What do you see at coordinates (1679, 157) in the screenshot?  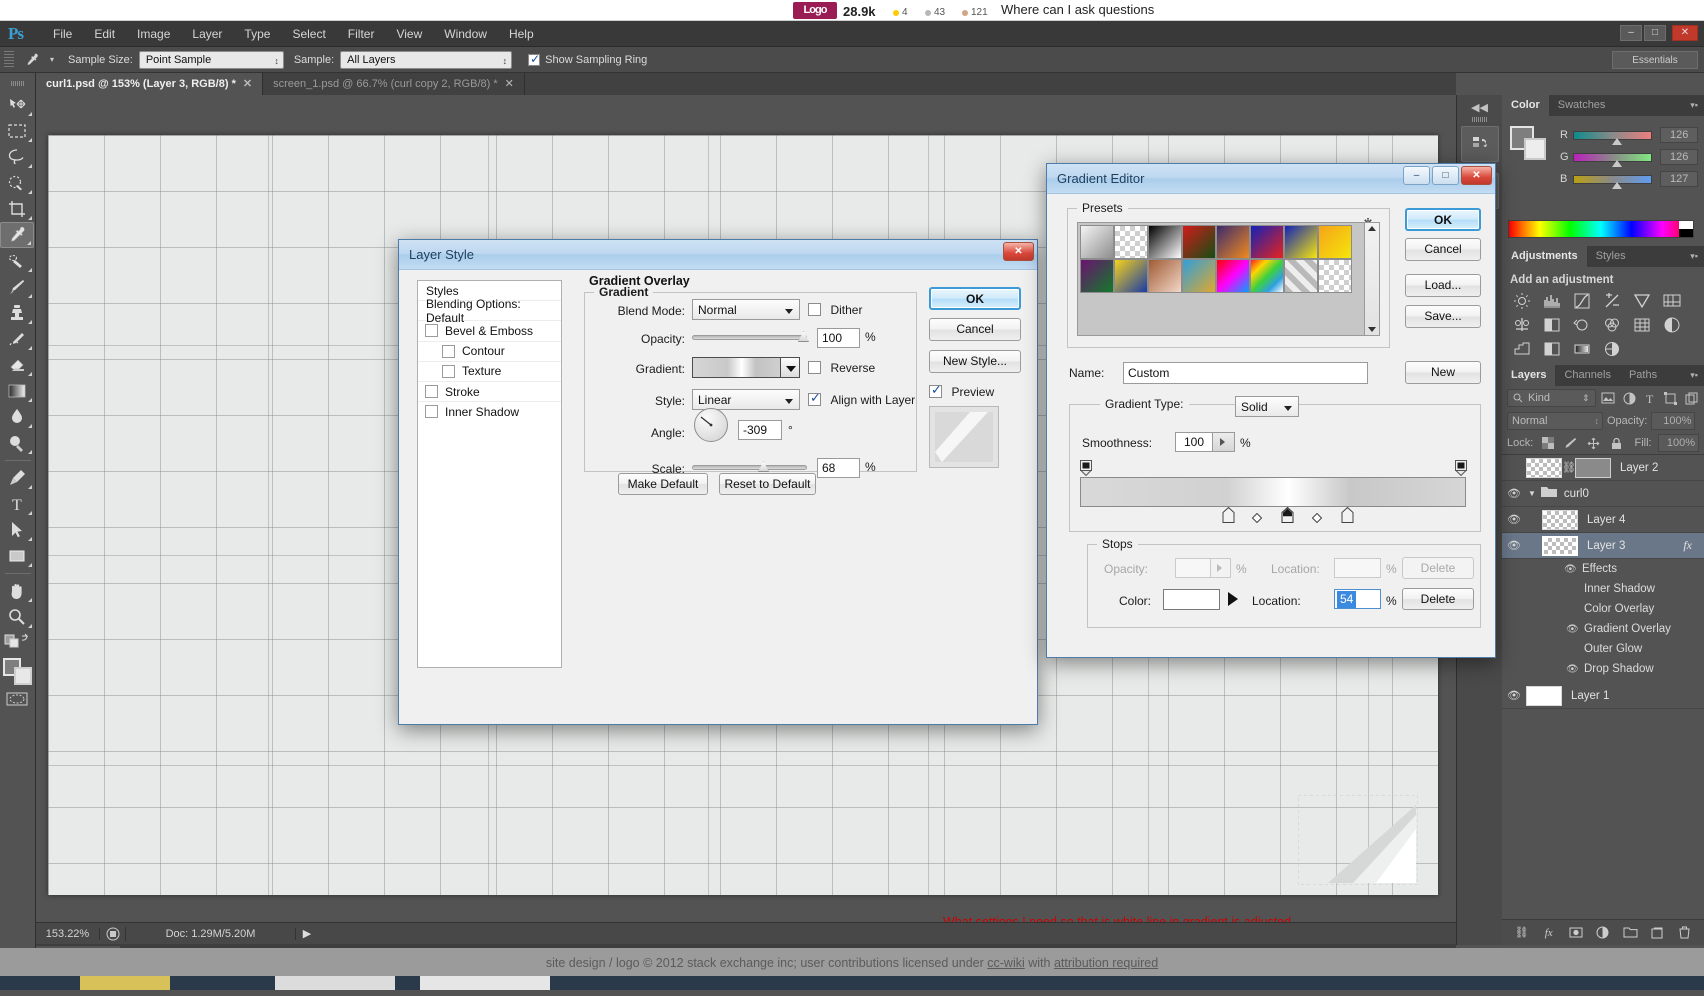 I see `channel-value-g: 126` at bounding box center [1679, 157].